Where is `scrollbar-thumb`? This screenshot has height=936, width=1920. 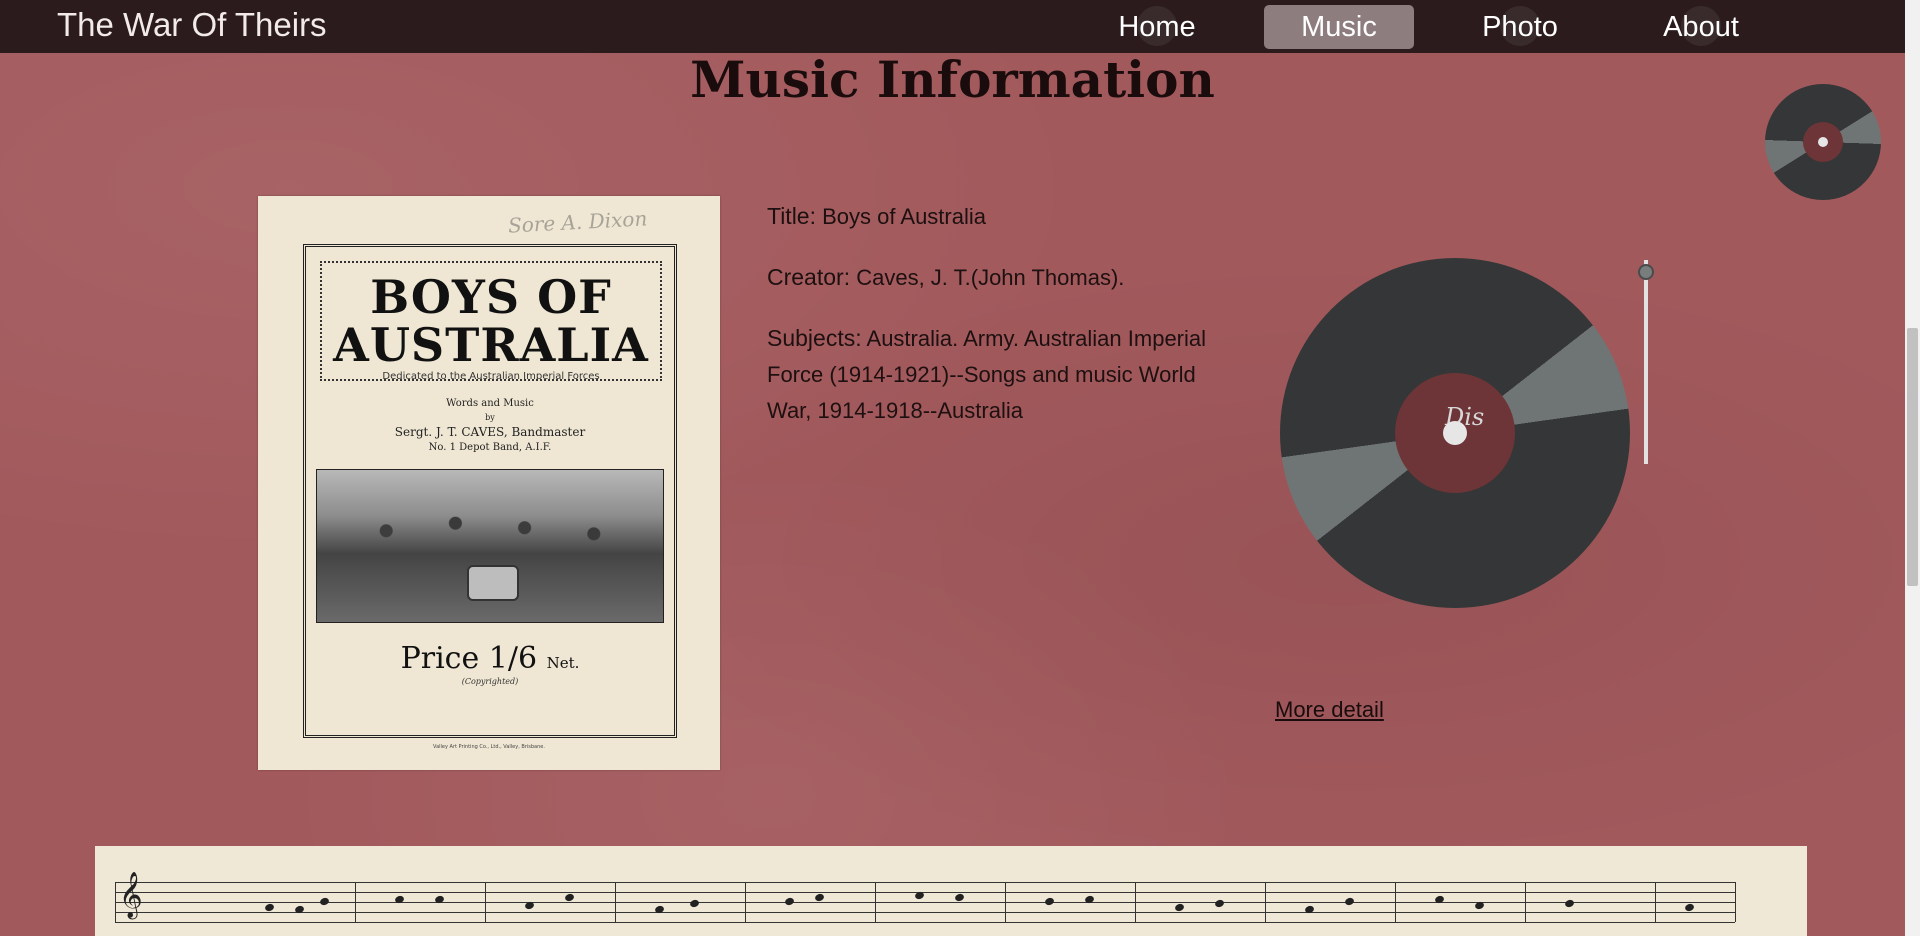
scrollbar-thumb is located at coordinates (1912, 457).